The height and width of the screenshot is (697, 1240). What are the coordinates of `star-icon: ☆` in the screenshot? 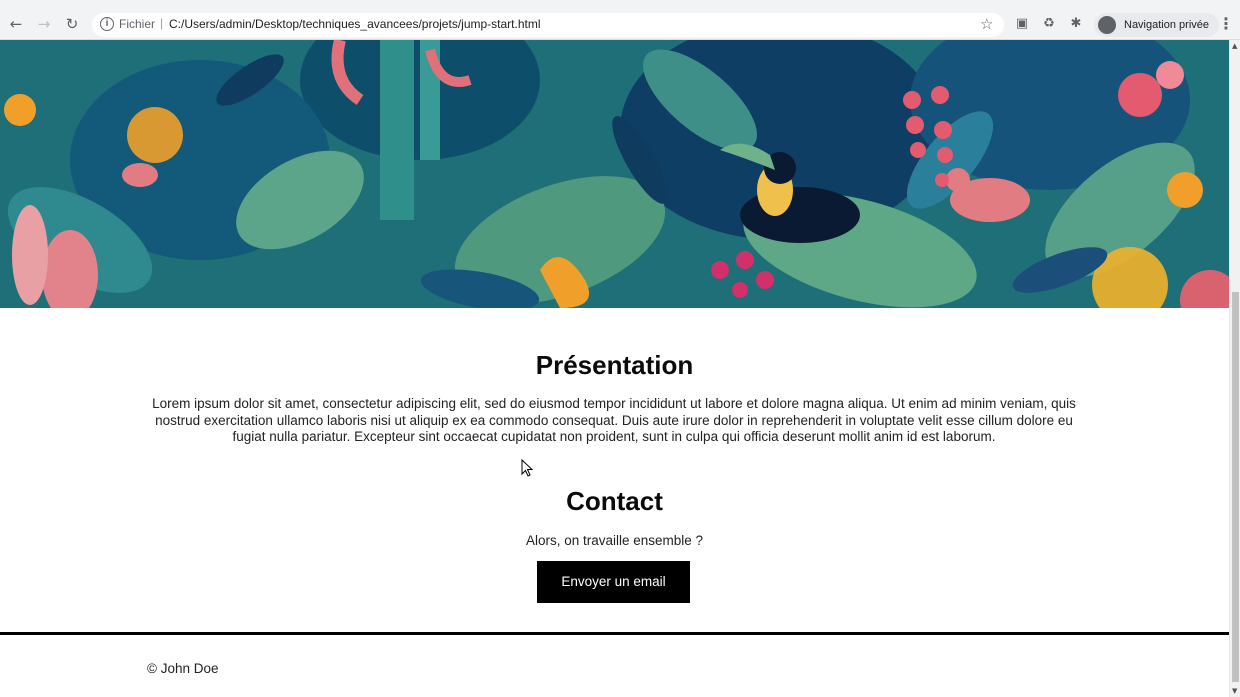 It's located at (986, 24).